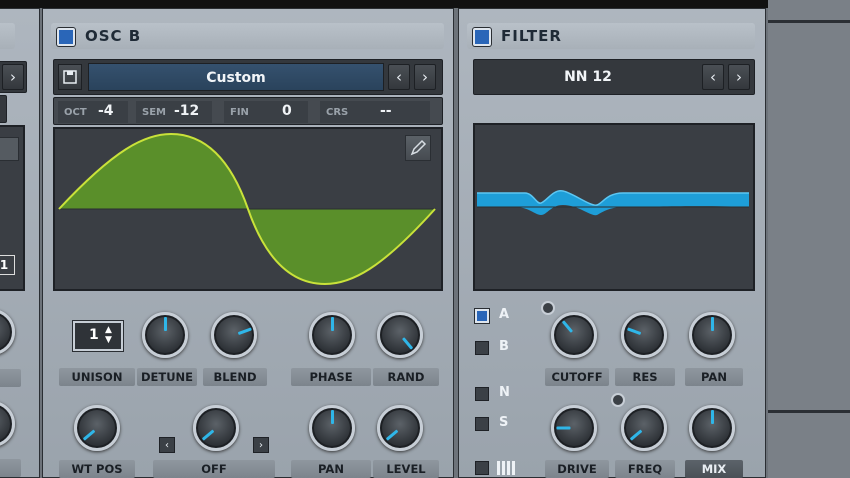  What do you see at coordinates (504, 422) in the screenshot?
I see `route-s-label: S` at bounding box center [504, 422].